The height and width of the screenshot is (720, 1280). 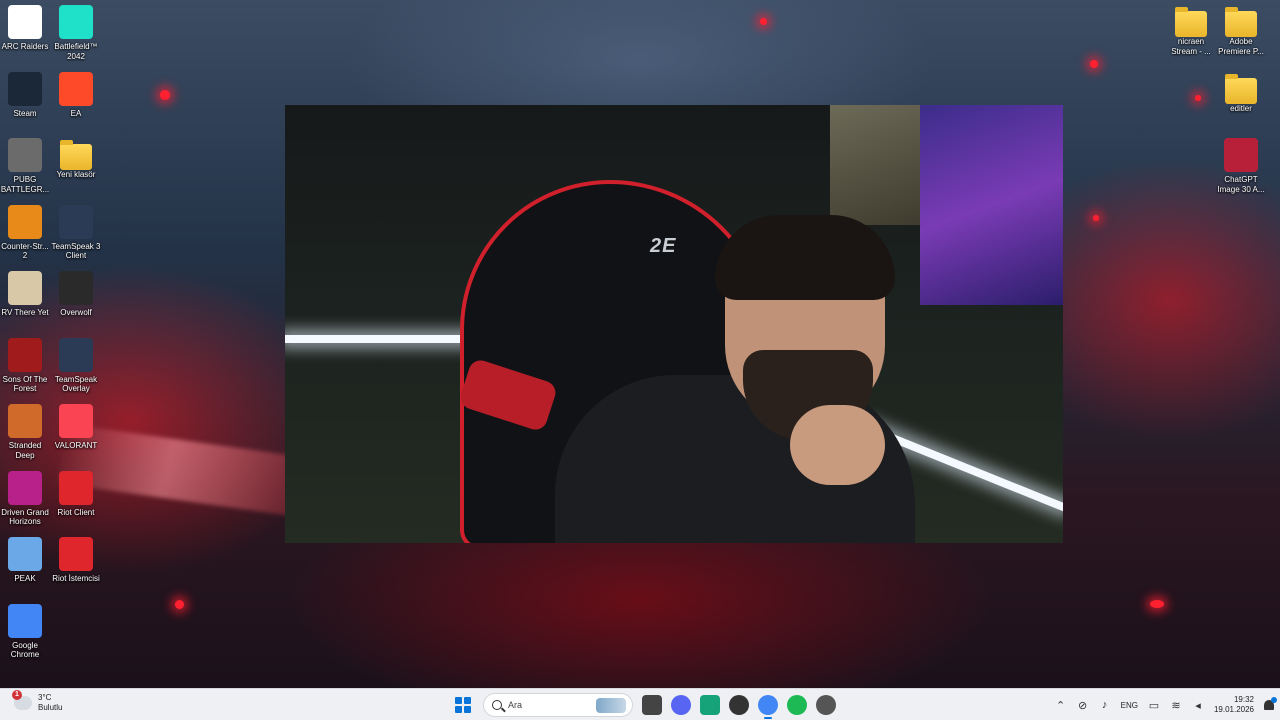 I want to click on clock-date: 19.01.2026, so click(x=1233, y=709).